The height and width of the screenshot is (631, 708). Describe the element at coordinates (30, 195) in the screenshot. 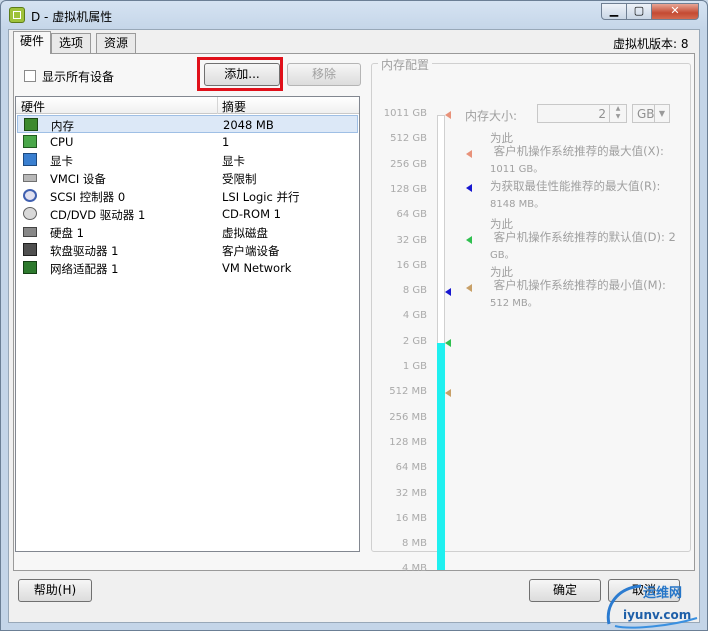

I see `scsi-icon` at that location.